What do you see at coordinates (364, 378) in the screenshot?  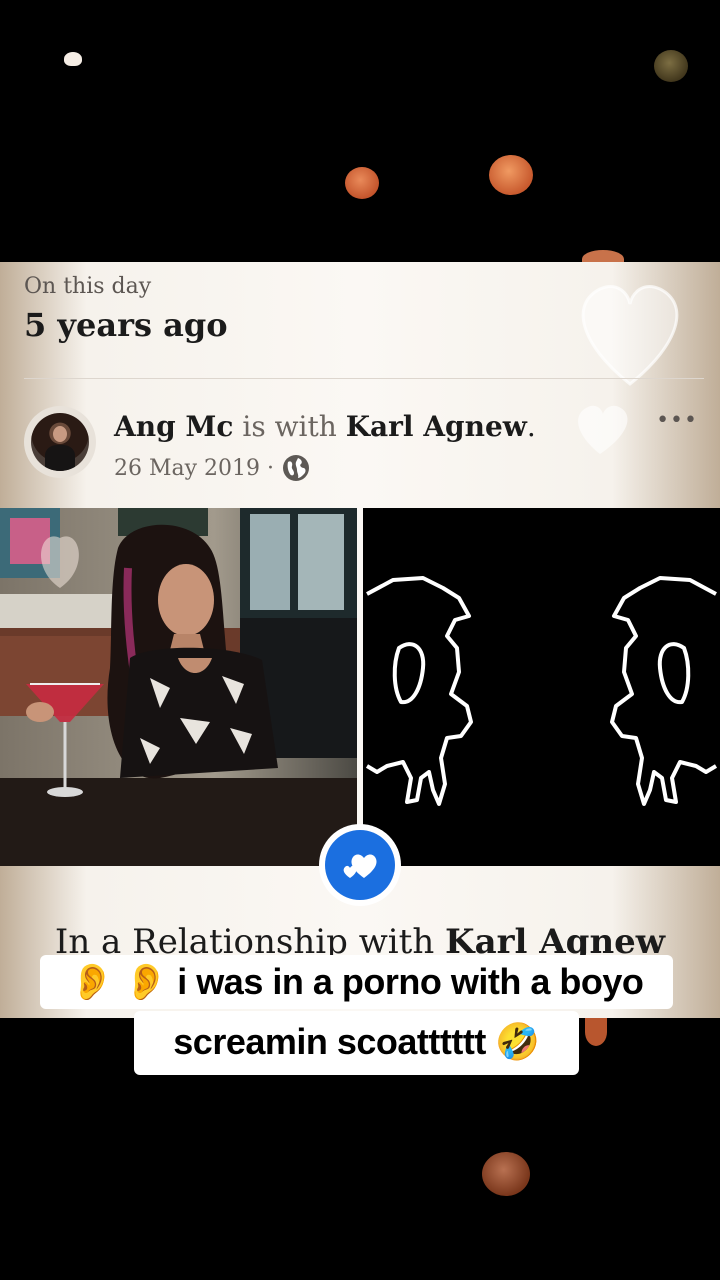 I see `divider` at bounding box center [364, 378].